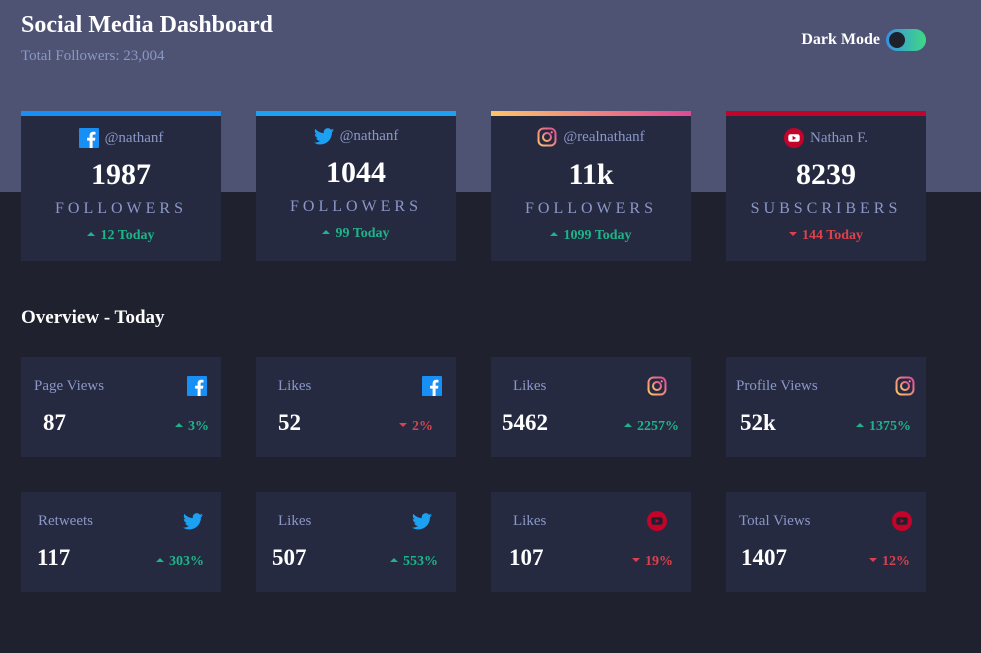 The width and height of the screenshot is (981, 653). What do you see at coordinates (906, 40) in the screenshot?
I see `dark-mode-toggle` at bounding box center [906, 40].